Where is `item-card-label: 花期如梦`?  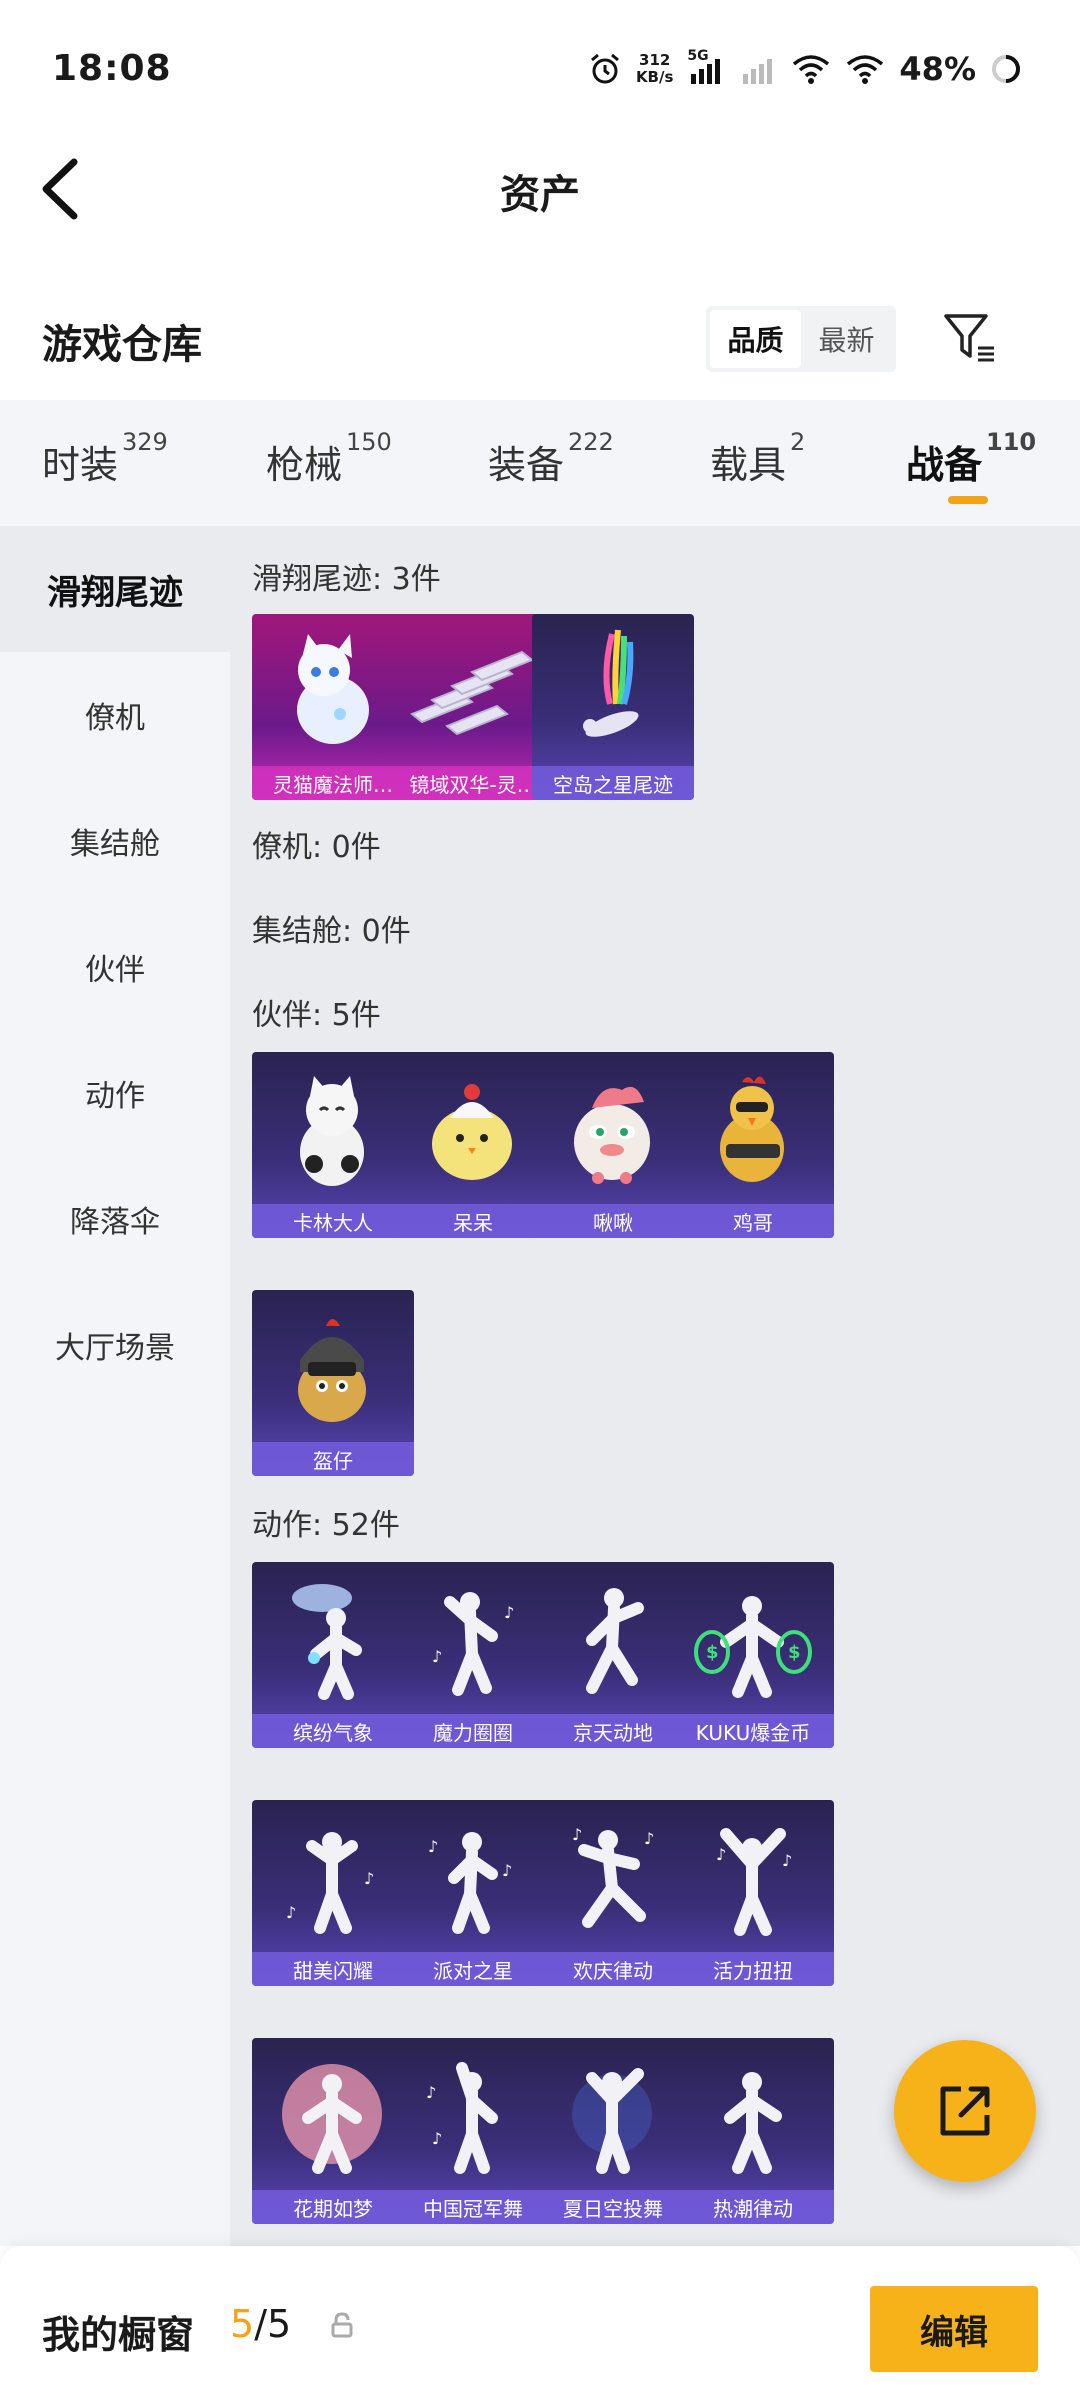
item-card-label: 花期如梦 is located at coordinates (333, 2207).